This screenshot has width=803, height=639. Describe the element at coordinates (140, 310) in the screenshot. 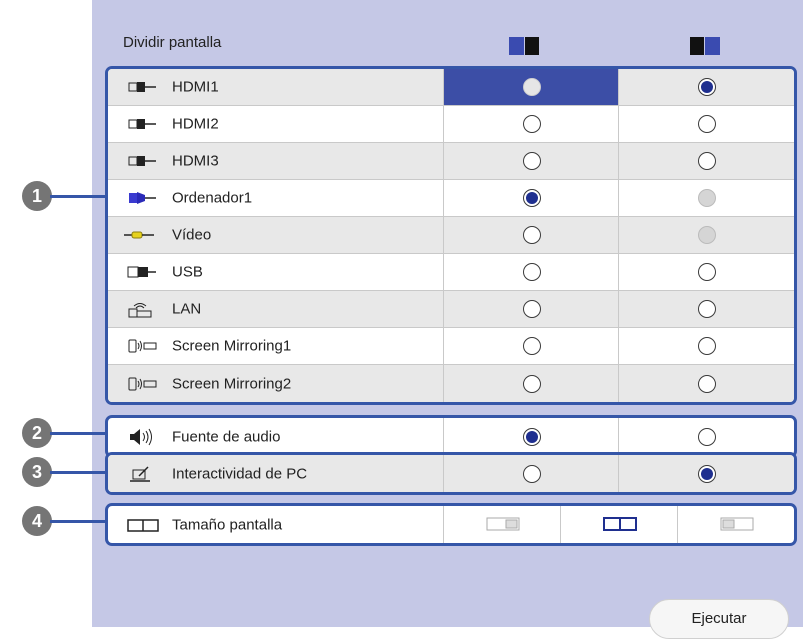

I see `lan-icon` at that location.